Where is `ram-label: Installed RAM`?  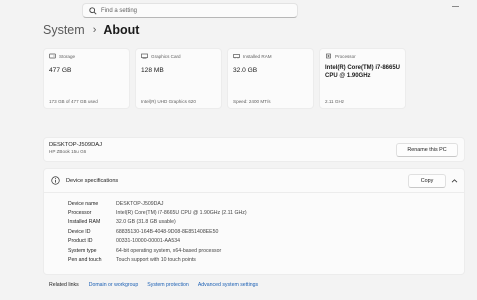
ram-label: Installed RAM is located at coordinates (257, 56).